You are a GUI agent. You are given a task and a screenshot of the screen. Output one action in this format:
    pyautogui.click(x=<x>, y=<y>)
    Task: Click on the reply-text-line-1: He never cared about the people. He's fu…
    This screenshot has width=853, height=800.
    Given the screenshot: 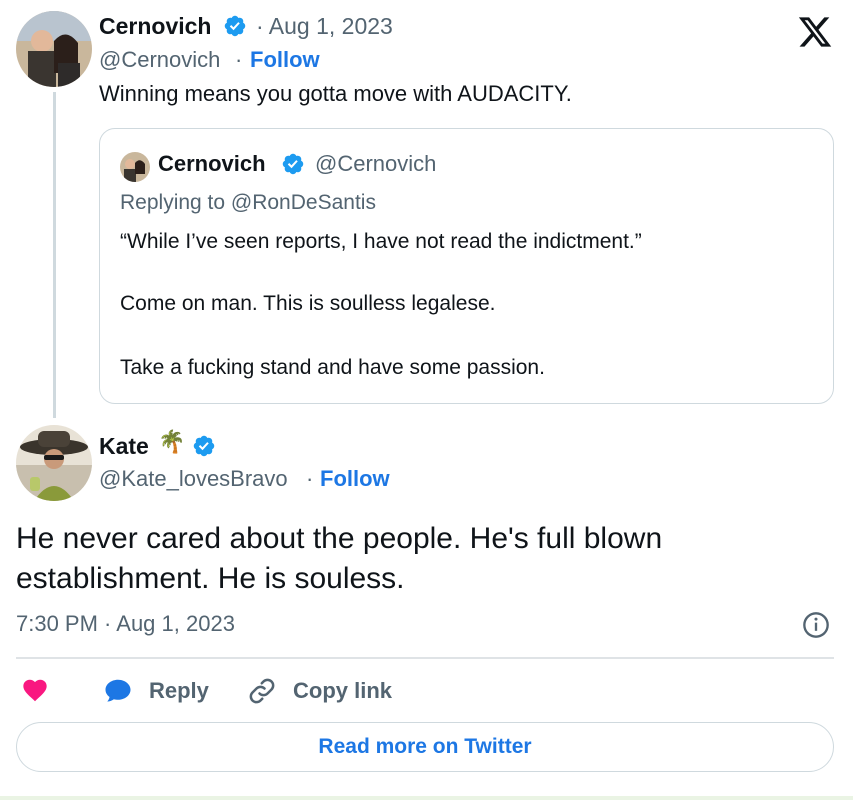 What is the action you would take?
    pyautogui.click(x=339, y=538)
    